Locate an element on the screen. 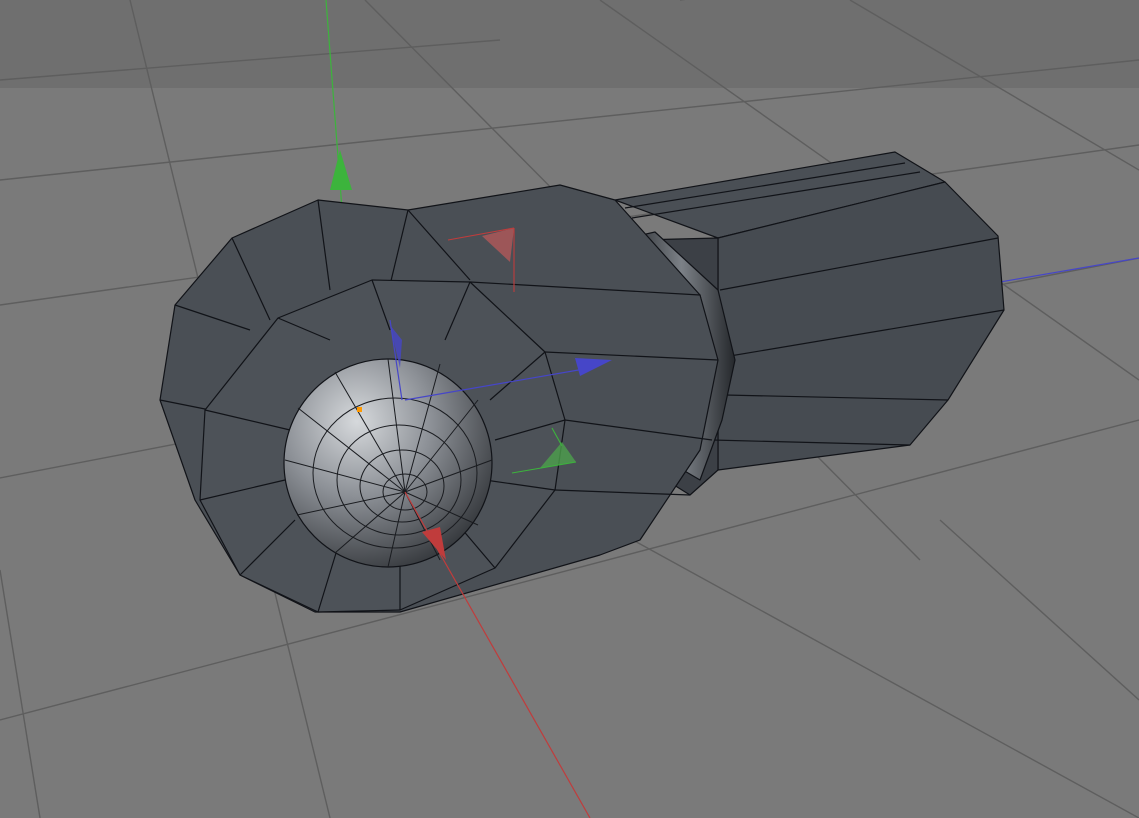 This screenshot has width=1139, height=818. pivot-point is located at coordinates (359, 409).